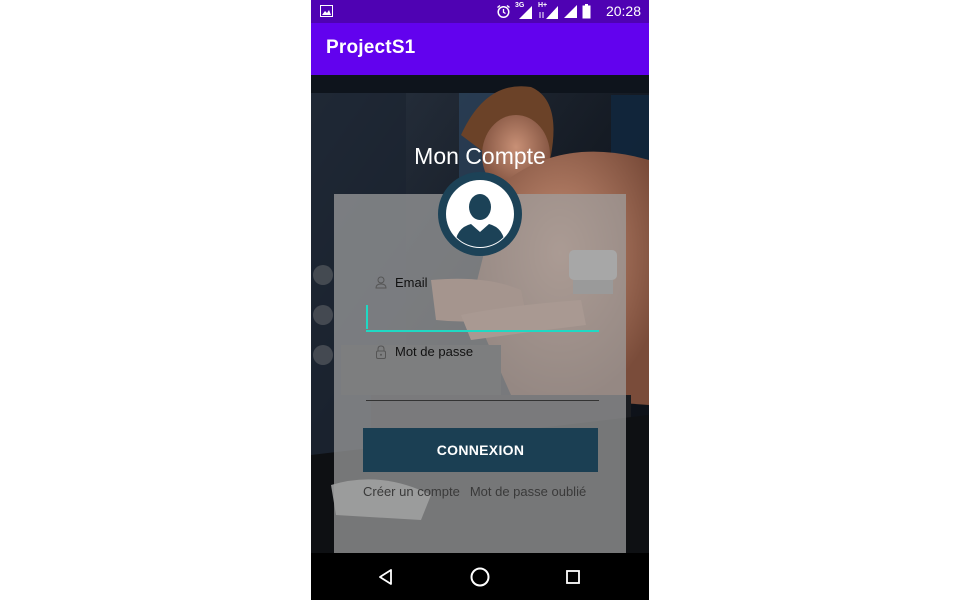 The width and height of the screenshot is (960, 600). I want to click on battery-icon, so click(586, 11).